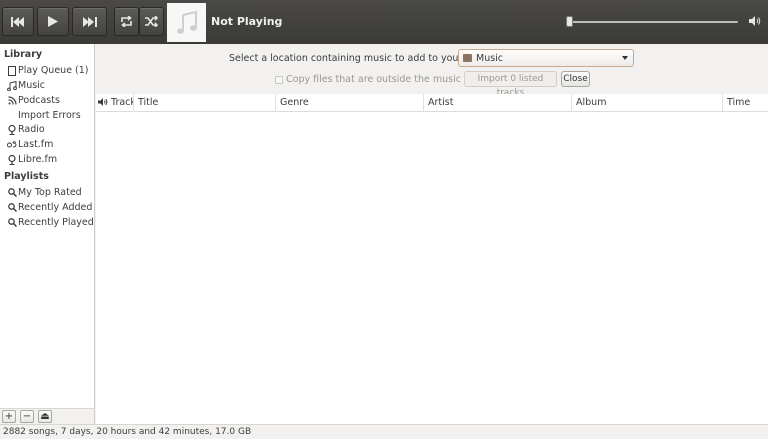 This screenshot has width=768, height=439. What do you see at coordinates (279, 80) in the screenshot?
I see `copy-files-checkbox` at bounding box center [279, 80].